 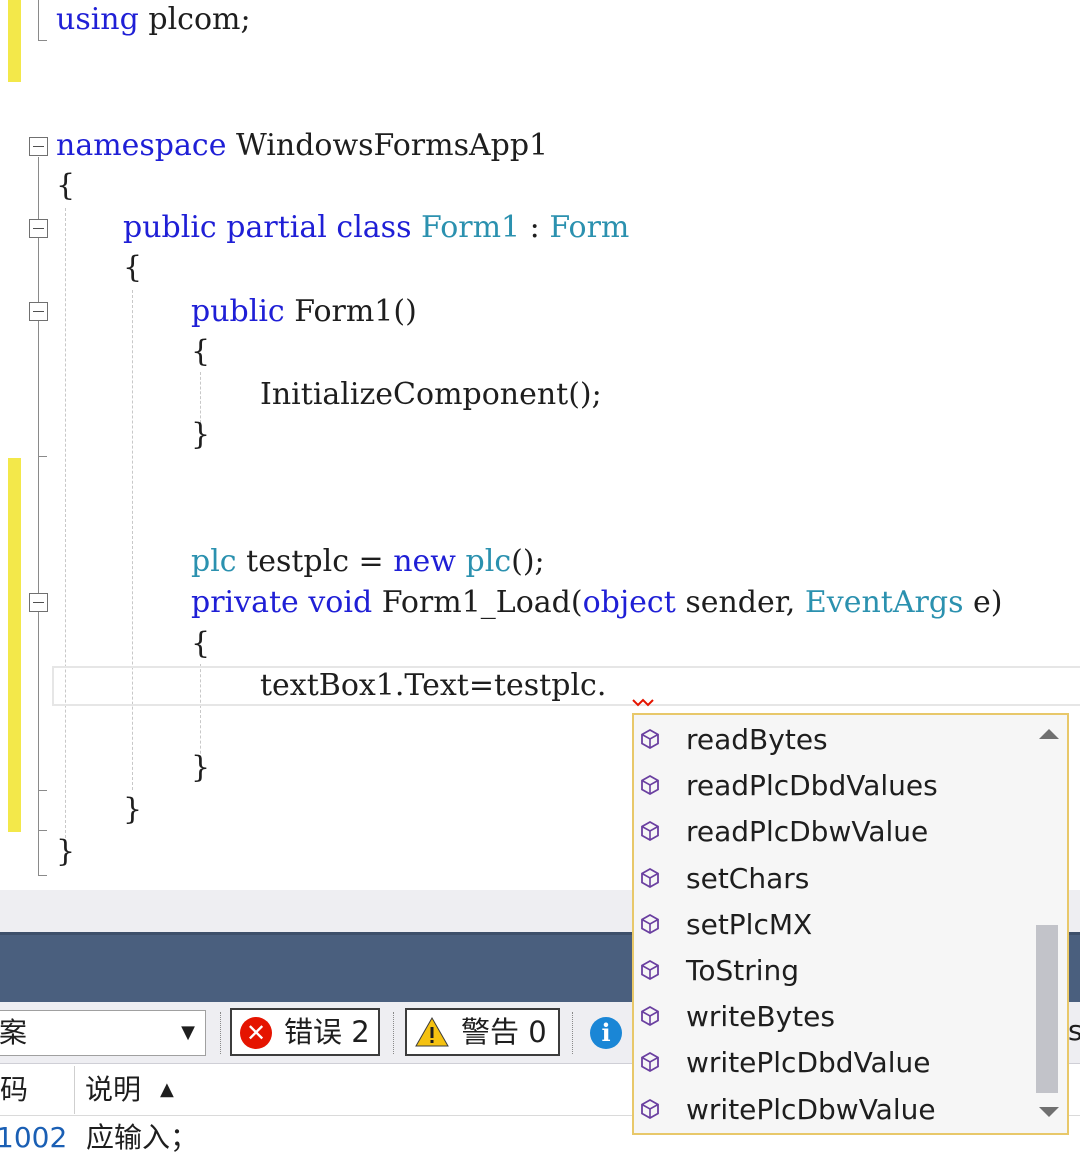 I want to click on collapse-namespace-icon, so click(x=38, y=146).